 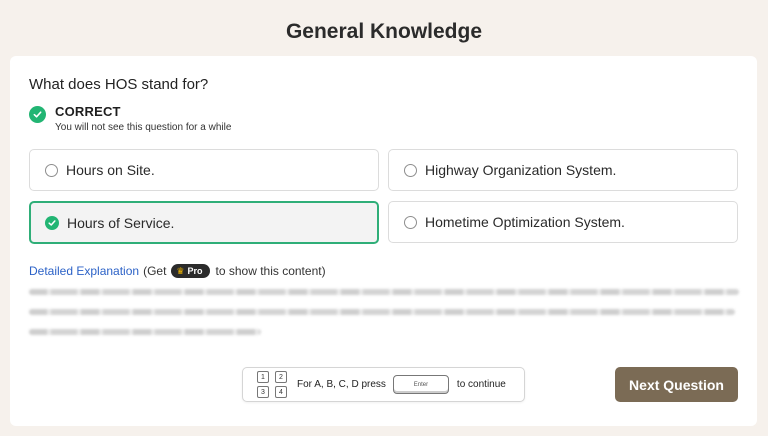 I want to click on enter-key: Enter, so click(x=420, y=384).